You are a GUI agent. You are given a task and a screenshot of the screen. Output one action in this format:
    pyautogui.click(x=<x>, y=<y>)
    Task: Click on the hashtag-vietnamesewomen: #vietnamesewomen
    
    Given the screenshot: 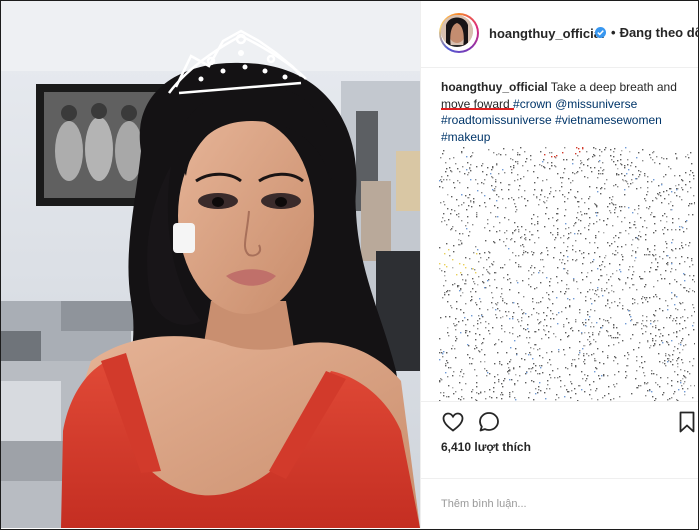 What is the action you would take?
    pyautogui.click(x=608, y=120)
    